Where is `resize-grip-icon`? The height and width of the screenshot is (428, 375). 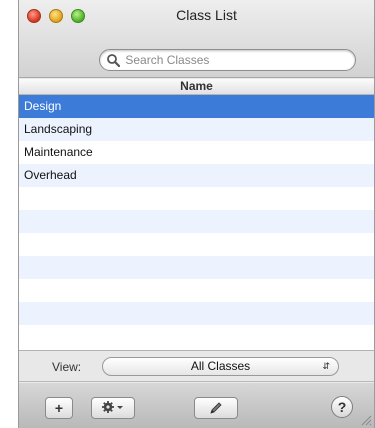 resize-grip-icon is located at coordinates (366, 420).